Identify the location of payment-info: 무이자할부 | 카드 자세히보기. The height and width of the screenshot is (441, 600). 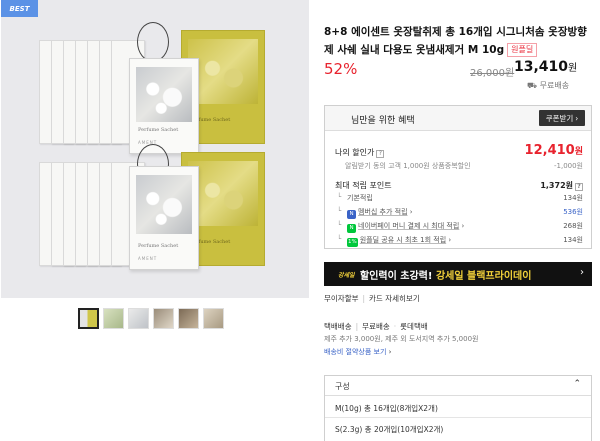
(372, 298).